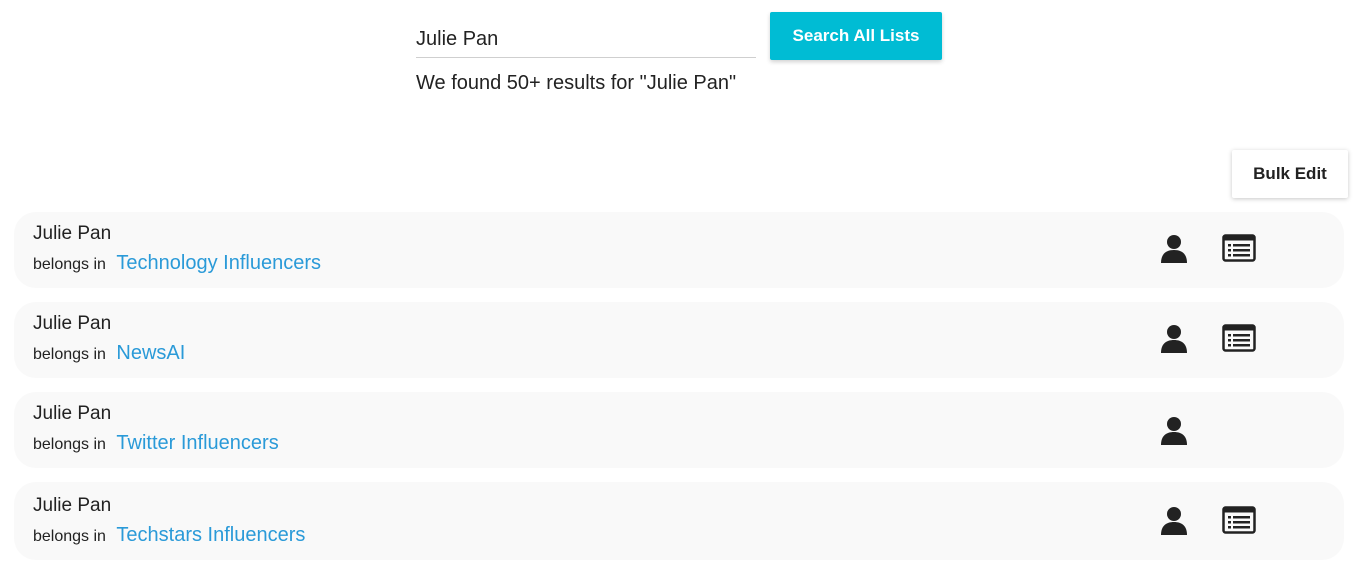  Describe the element at coordinates (576, 83) in the screenshot. I see `results-summary: We found 50+ results for "Julie Pan"` at that location.